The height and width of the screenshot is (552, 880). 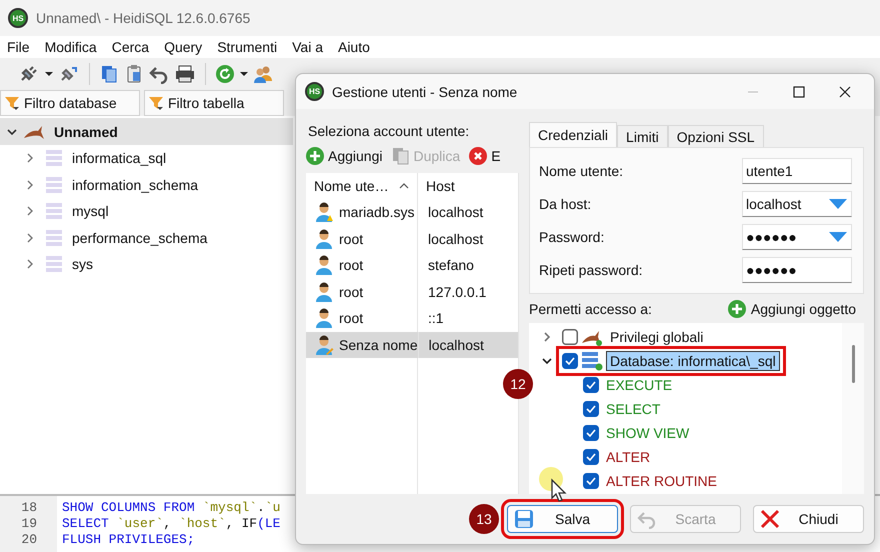 What do you see at coordinates (436, 318) in the screenshot?
I see `table-cell: ::1` at bounding box center [436, 318].